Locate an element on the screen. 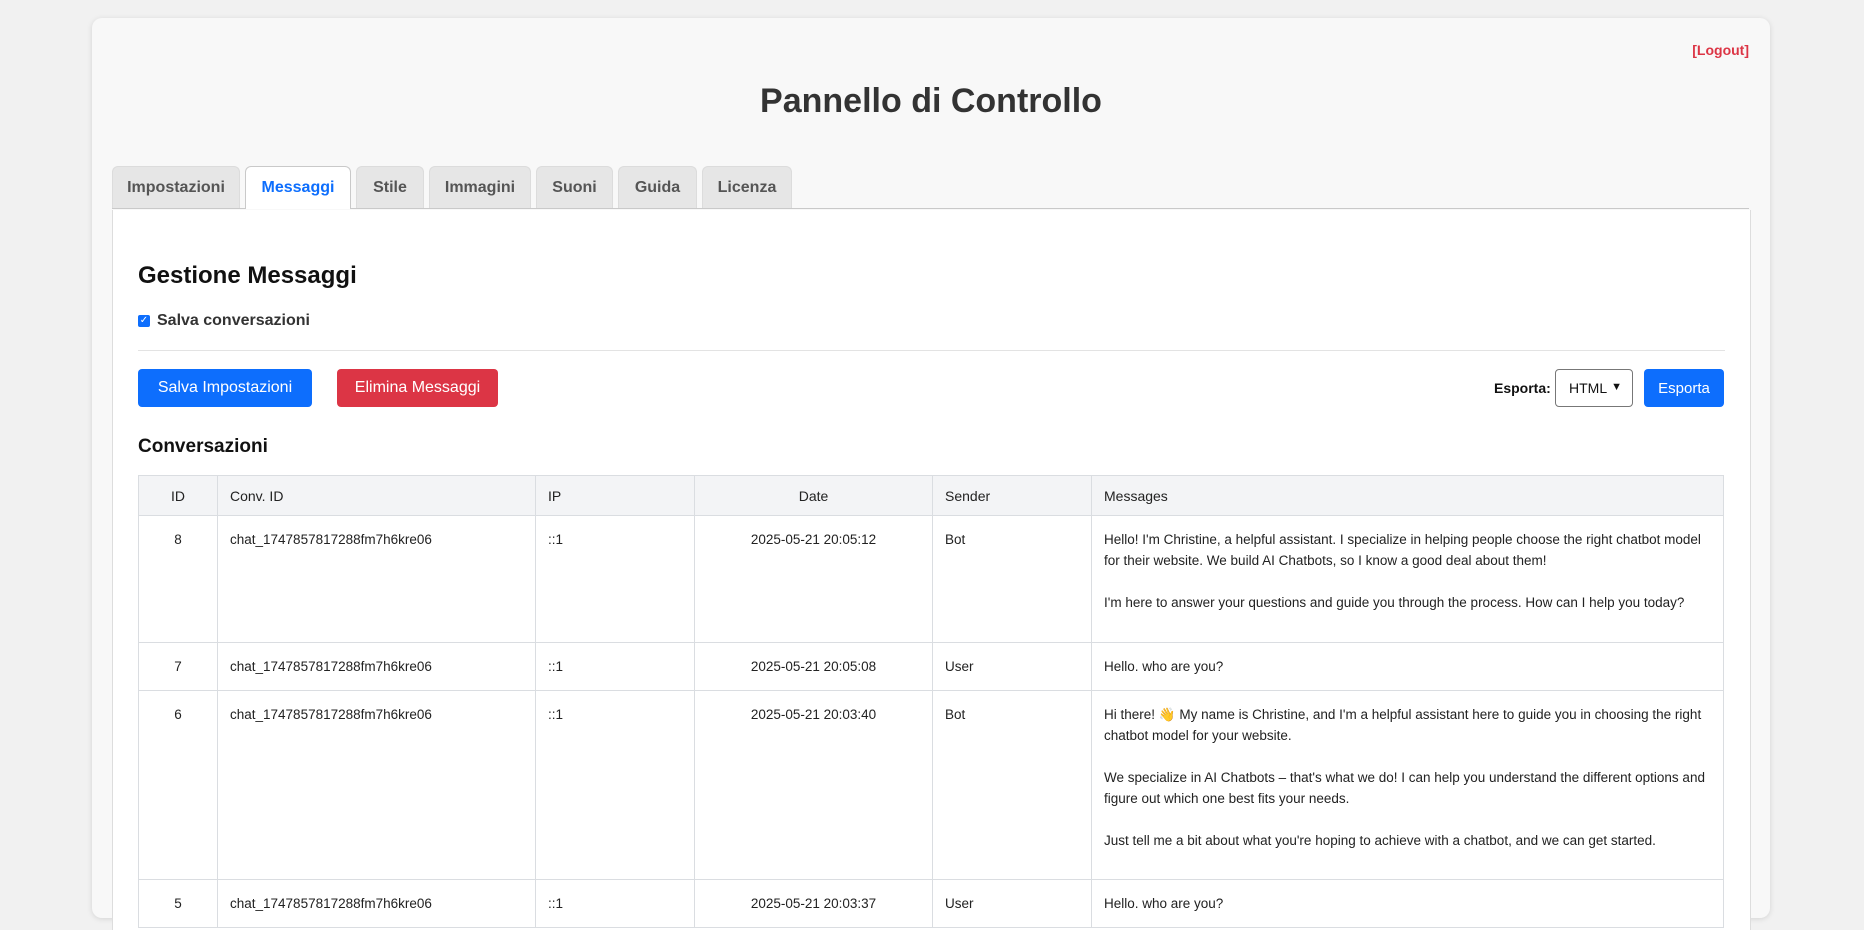  chevron-down-icon: ▼ is located at coordinates (1616, 387).